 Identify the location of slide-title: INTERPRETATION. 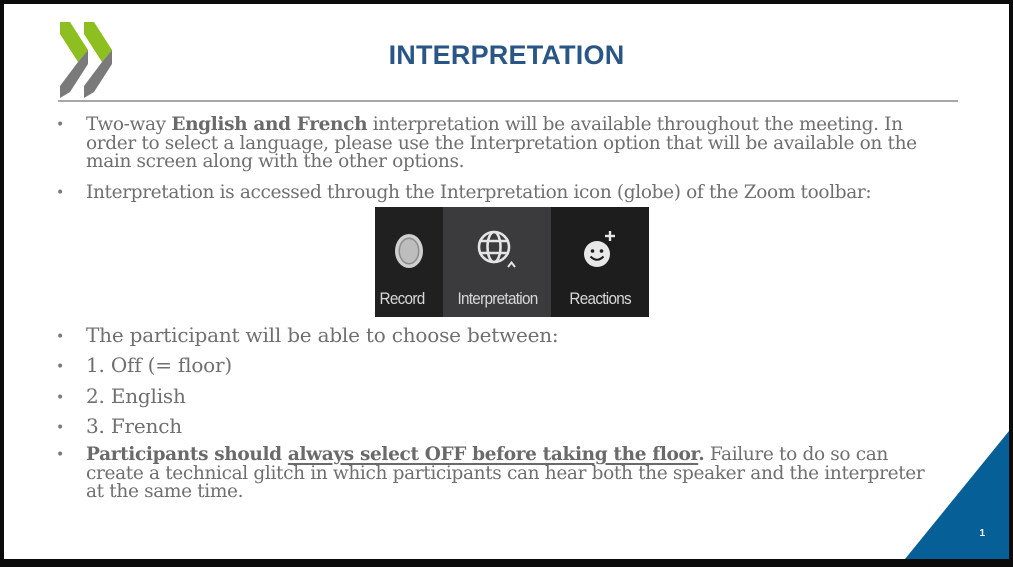
(506, 55).